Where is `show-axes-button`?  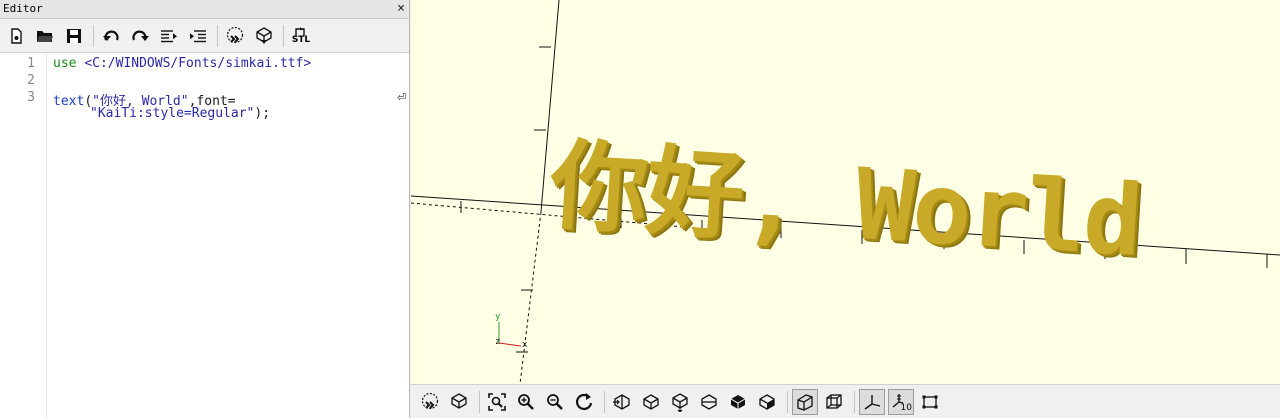 show-axes-button is located at coordinates (872, 401).